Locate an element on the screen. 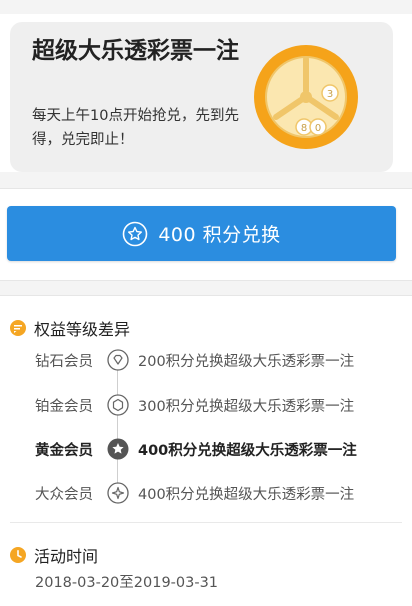 The height and width of the screenshot is (606, 412). redeem-button: 400 积分兑换 is located at coordinates (201, 233).